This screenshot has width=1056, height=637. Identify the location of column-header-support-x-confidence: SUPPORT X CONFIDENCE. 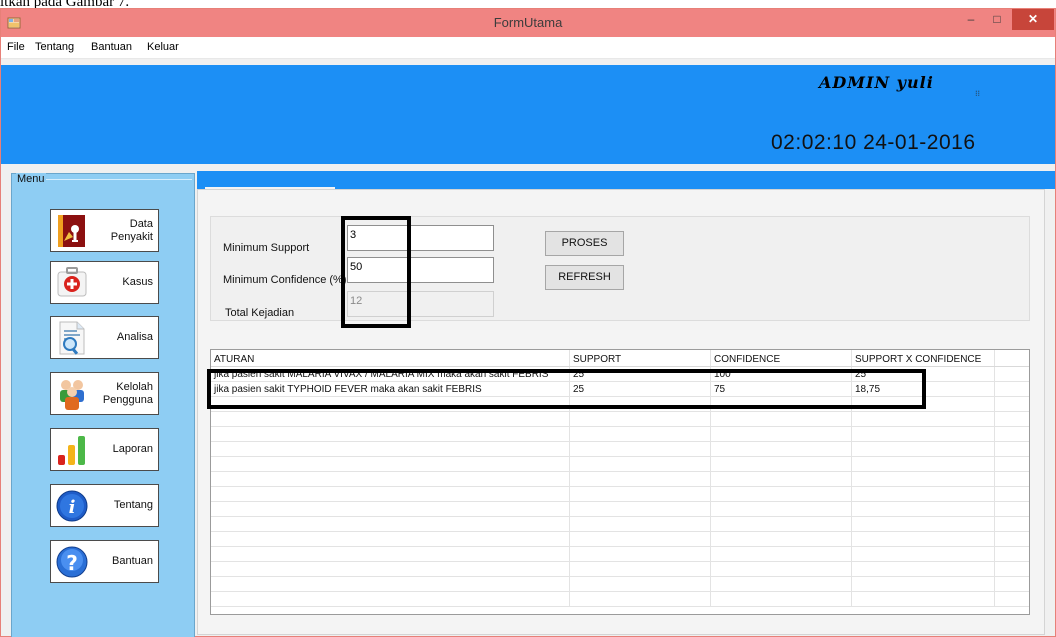
(923, 358).